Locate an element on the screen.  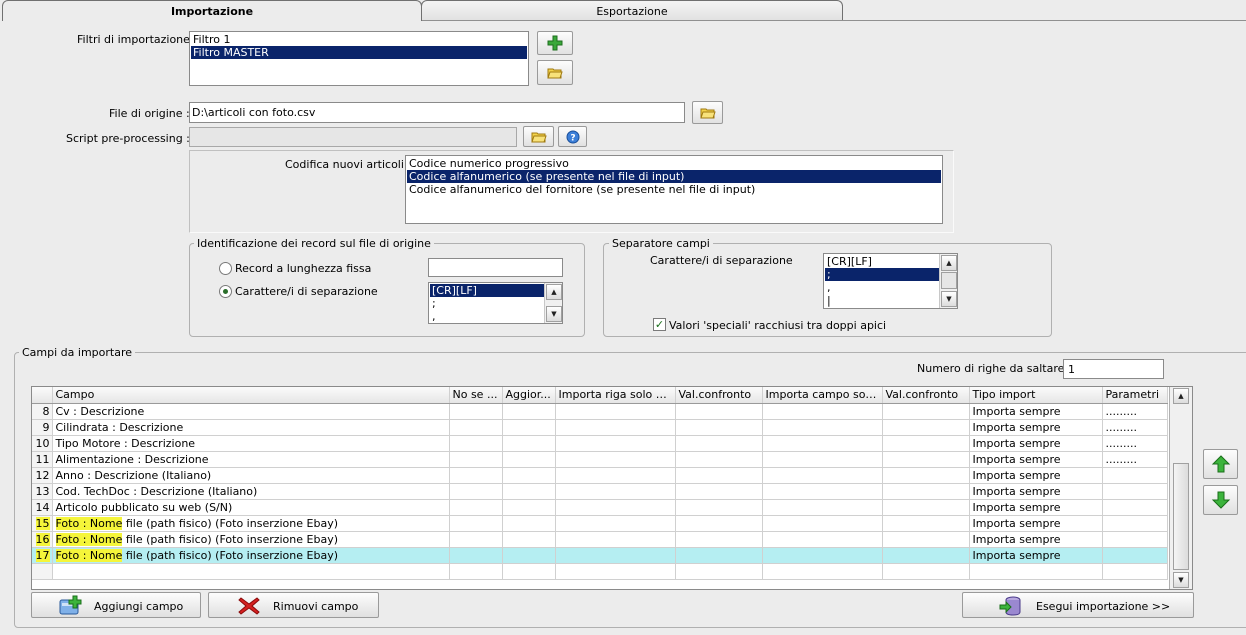
fixed-length-input is located at coordinates (495, 267).